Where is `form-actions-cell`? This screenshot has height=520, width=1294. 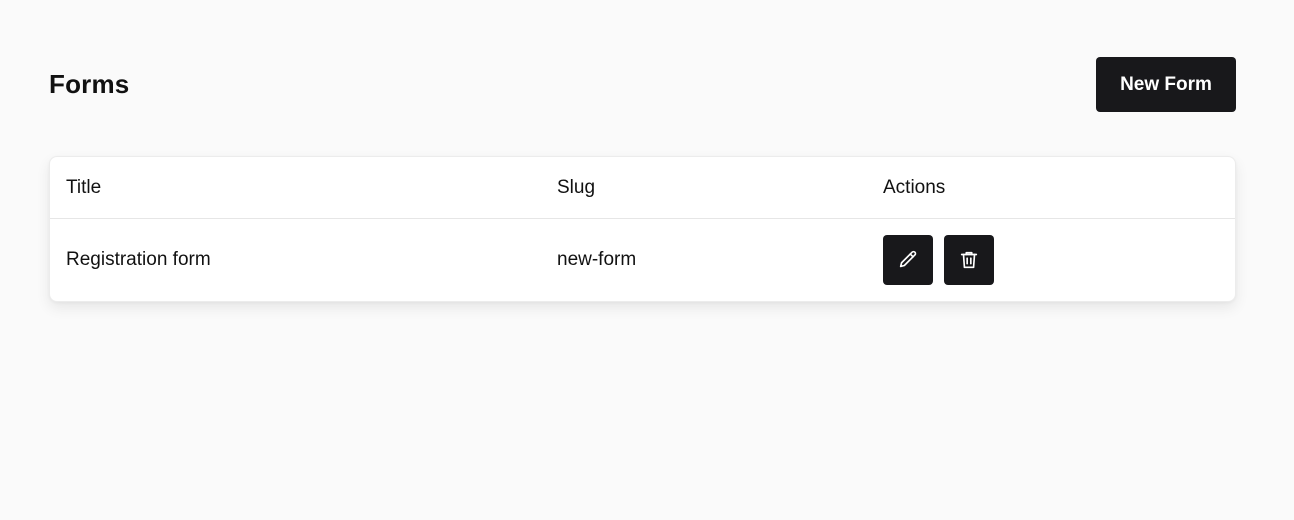 form-actions-cell is located at coordinates (1051, 260).